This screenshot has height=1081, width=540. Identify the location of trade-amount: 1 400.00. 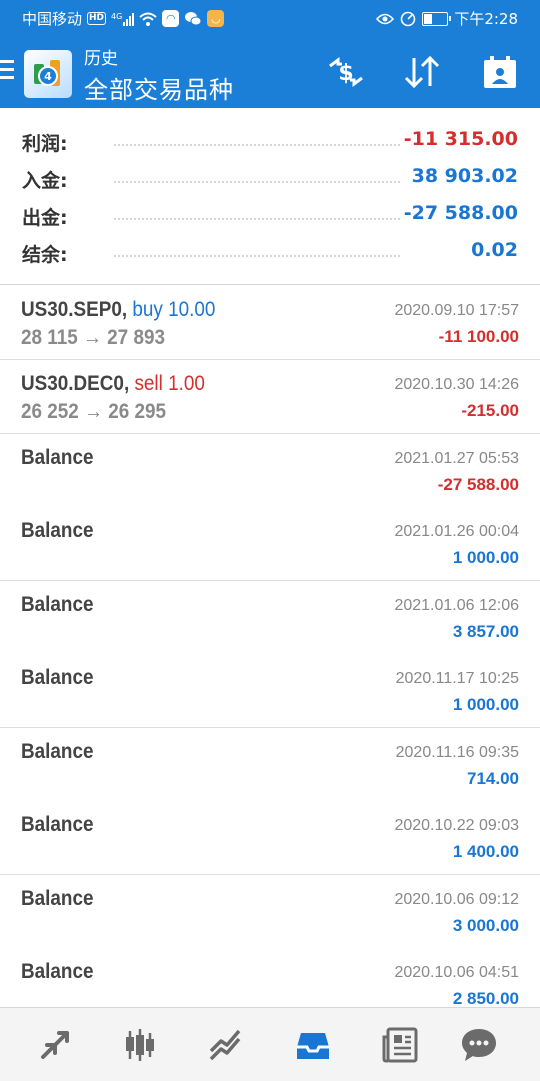
(485, 851).